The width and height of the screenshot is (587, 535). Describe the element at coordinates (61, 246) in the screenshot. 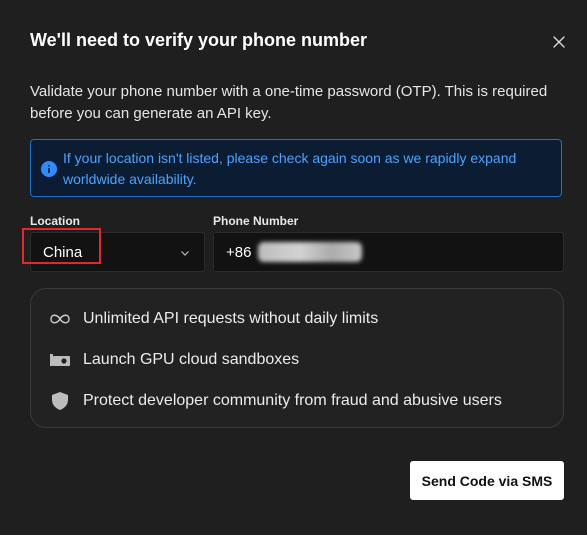

I see `location-highlight-annotation` at that location.